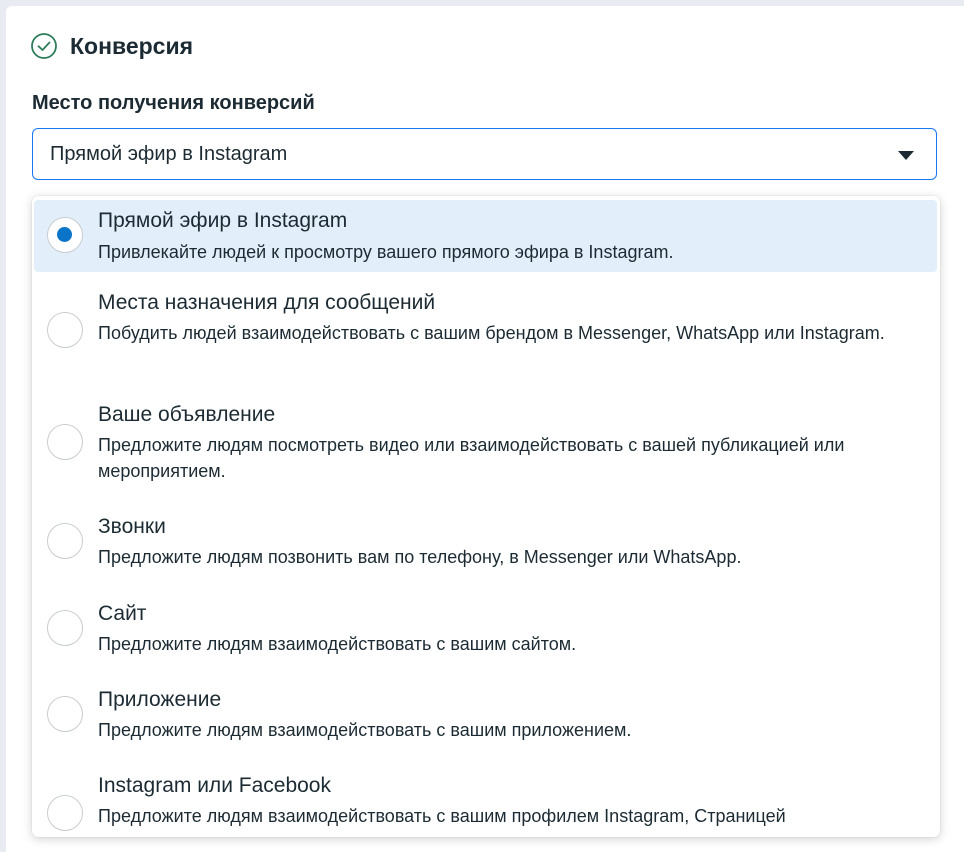 The image size is (964, 852). What do you see at coordinates (122, 613) in the screenshot?
I see `option-title: Сайт` at bounding box center [122, 613].